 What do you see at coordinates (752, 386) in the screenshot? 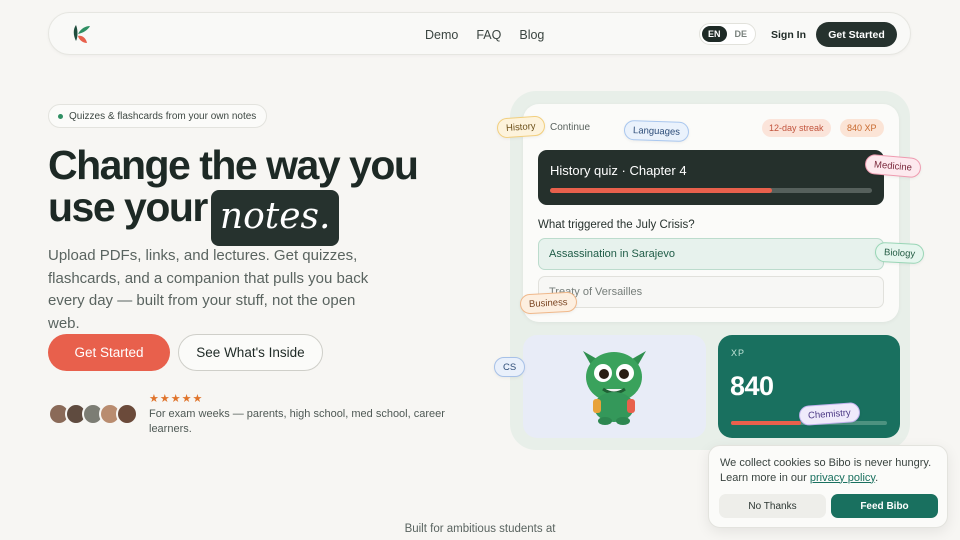
I see `xp-card-value: 840` at bounding box center [752, 386].